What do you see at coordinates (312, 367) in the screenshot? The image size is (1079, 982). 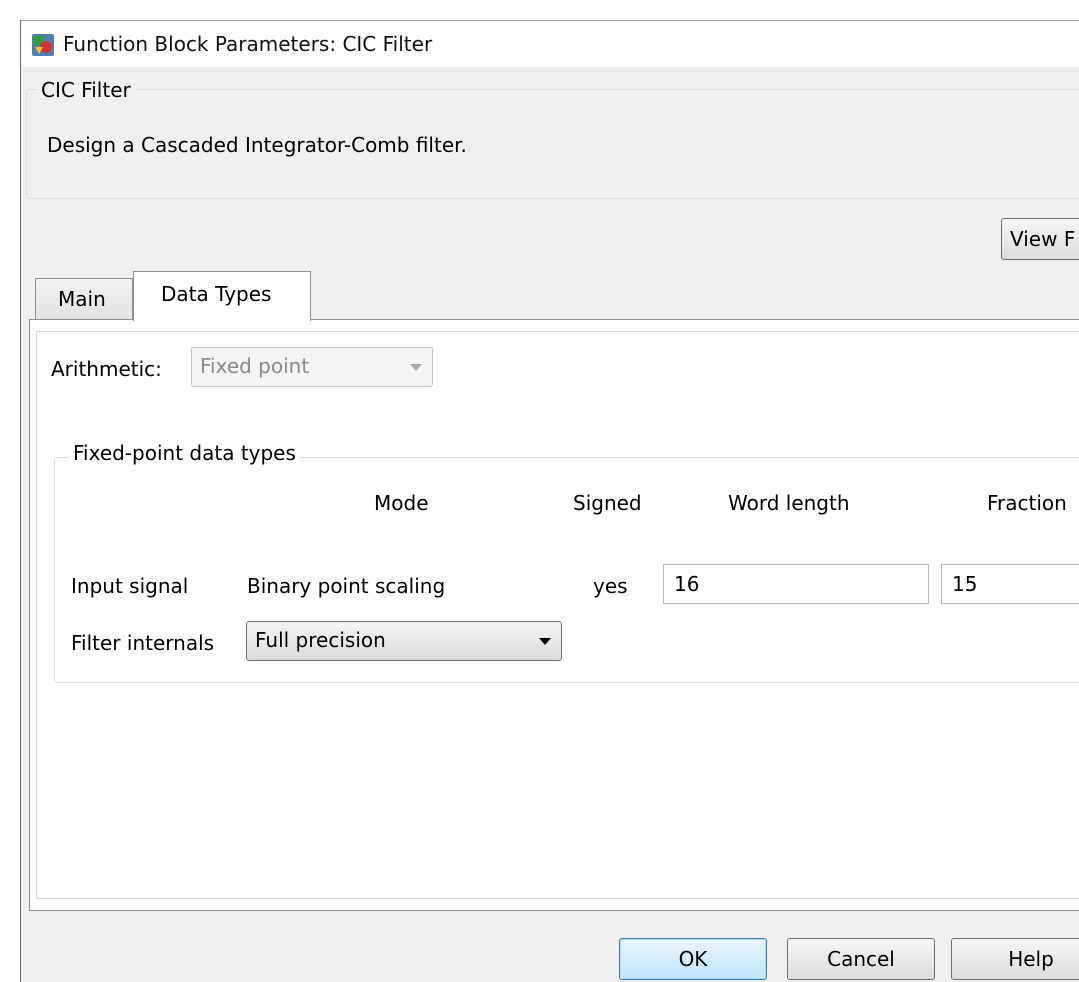 I see `arithmetic-dropdown: Fixed point` at bounding box center [312, 367].